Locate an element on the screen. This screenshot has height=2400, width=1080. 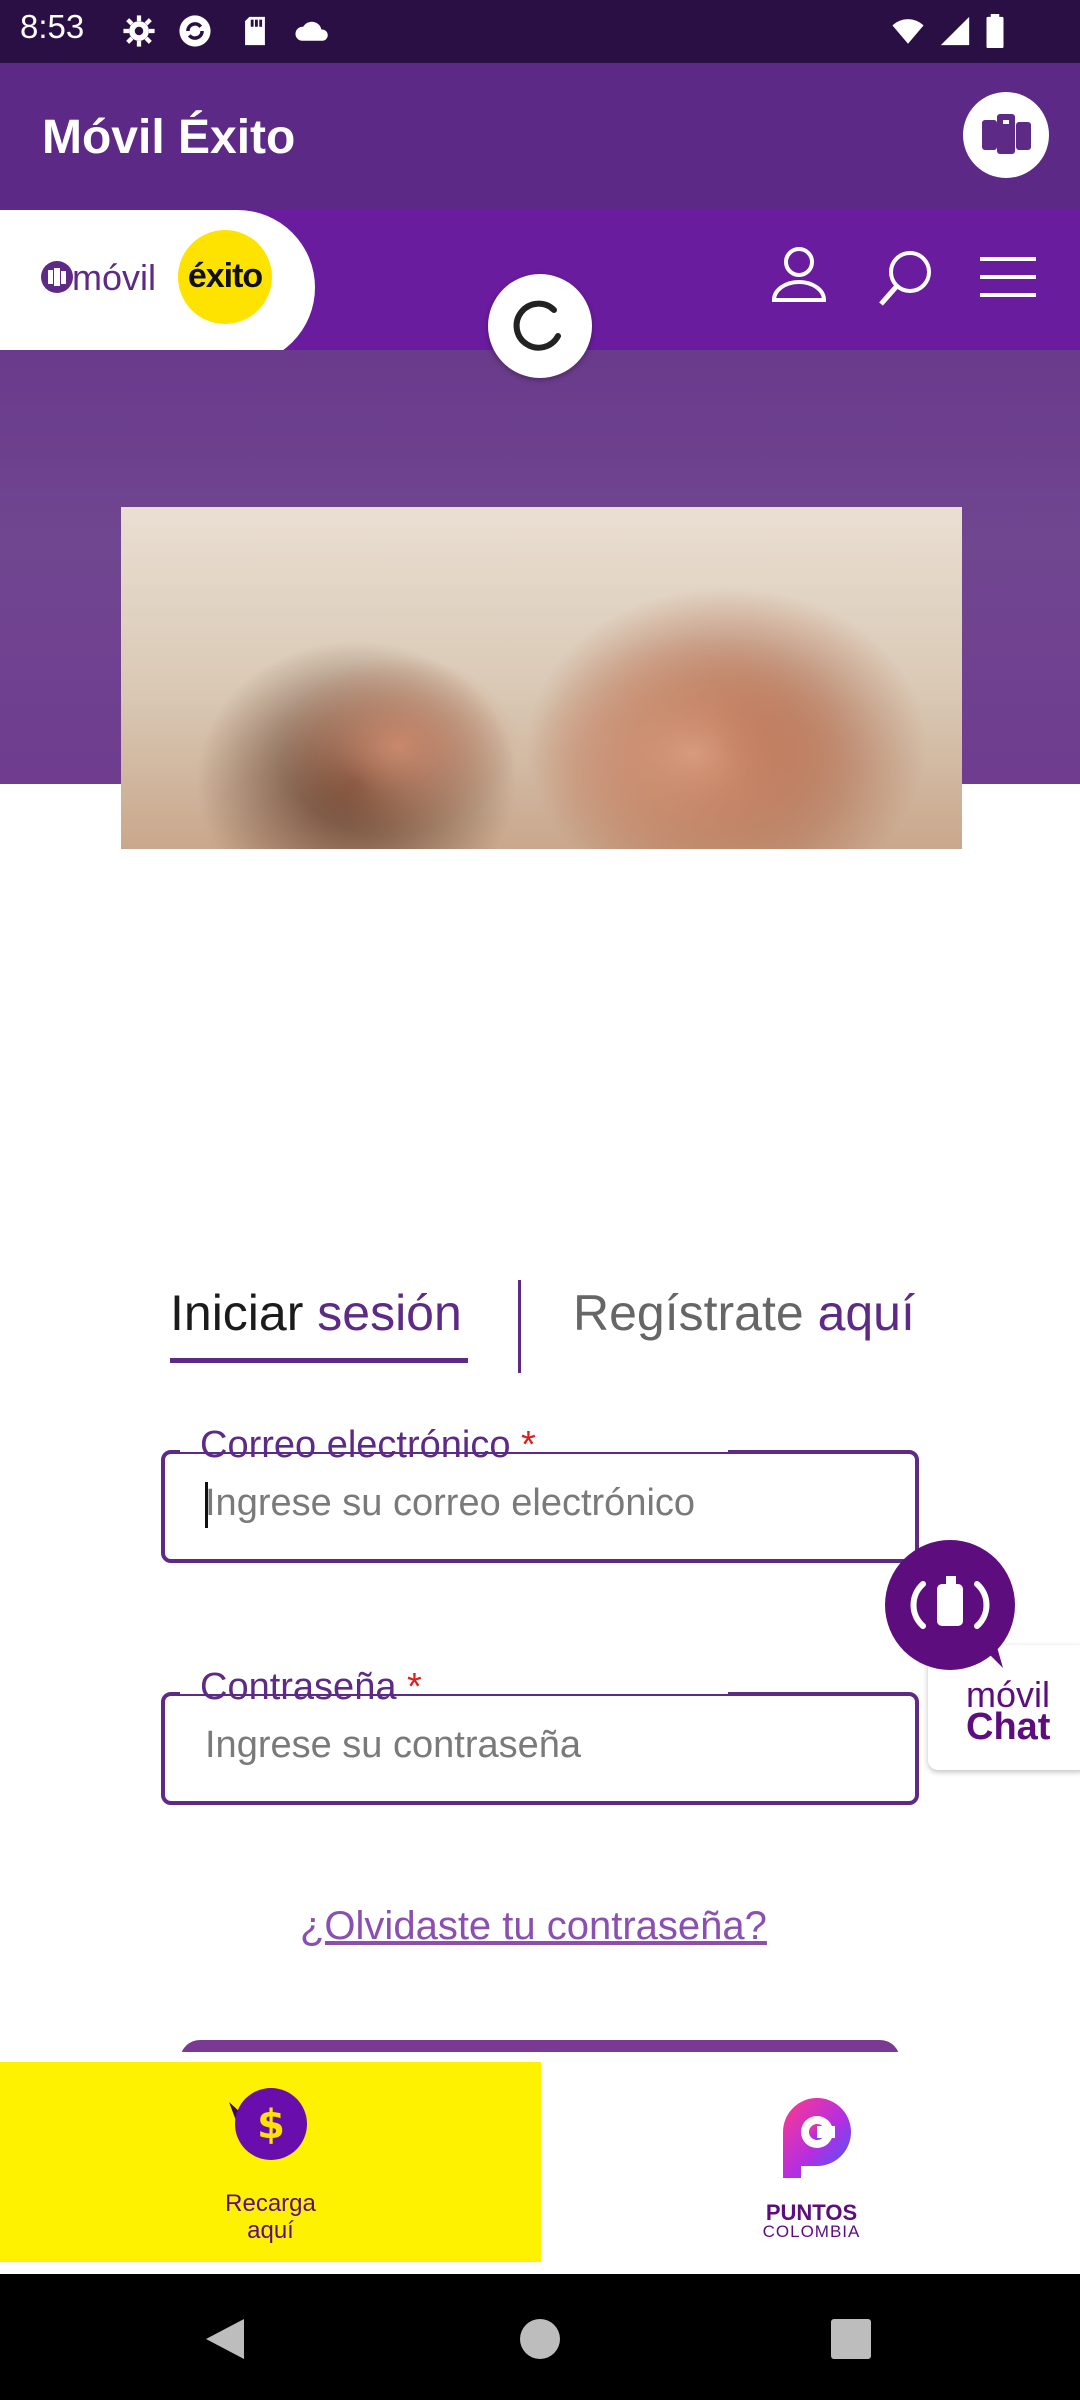
tab-register-label-1: Regístrate is located at coordinates (695, 1313).